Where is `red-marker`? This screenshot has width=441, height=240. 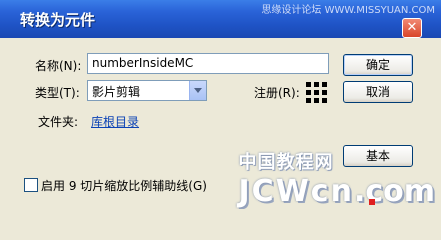
red-marker is located at coordinates (372, 202).